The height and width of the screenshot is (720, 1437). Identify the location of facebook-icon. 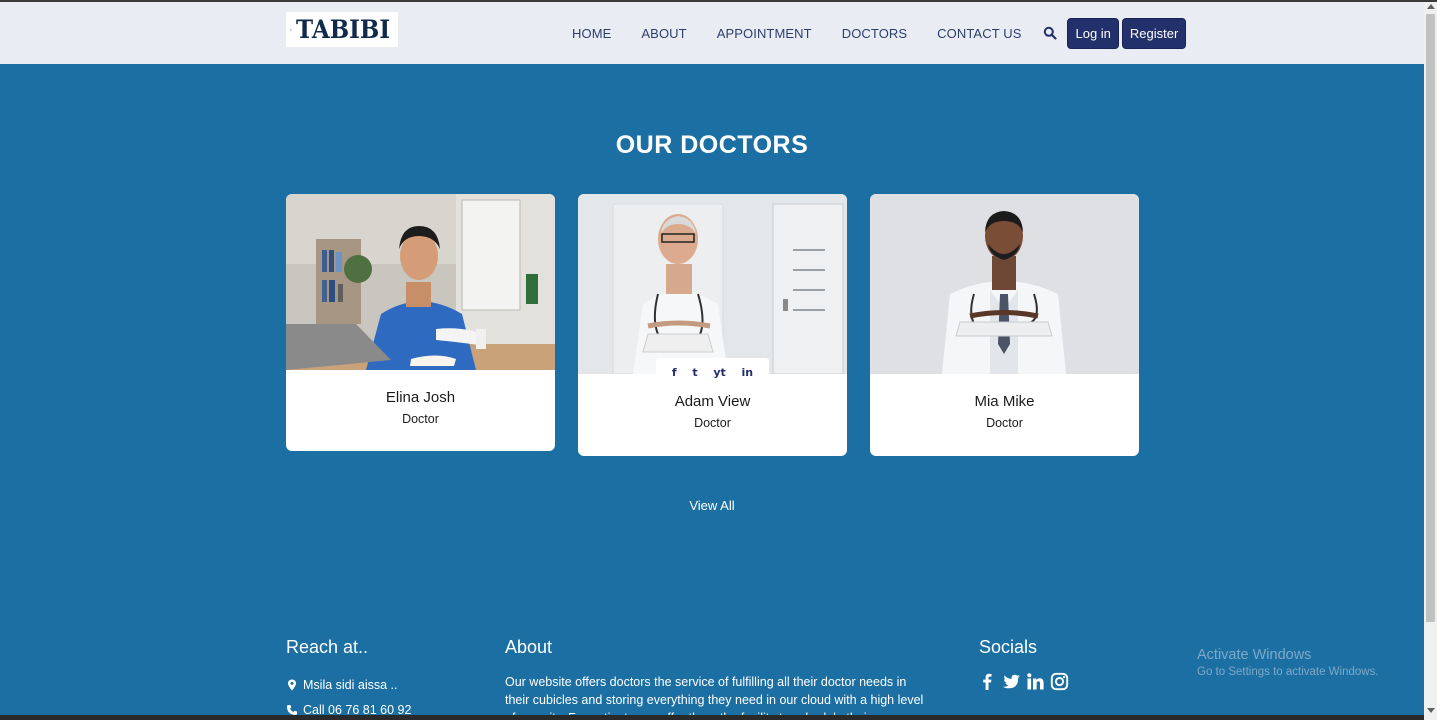
(987, 681).